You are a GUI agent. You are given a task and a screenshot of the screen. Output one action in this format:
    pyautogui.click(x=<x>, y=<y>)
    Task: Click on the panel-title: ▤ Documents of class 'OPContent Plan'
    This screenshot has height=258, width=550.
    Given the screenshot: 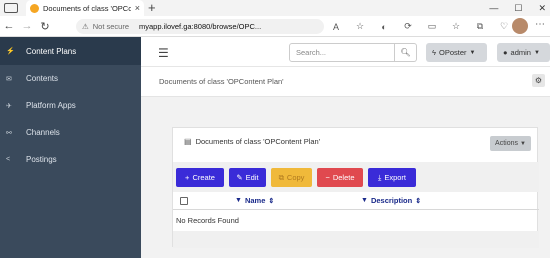 What is the action you would take?
    pyautogui.click(x=252, y=141)
    